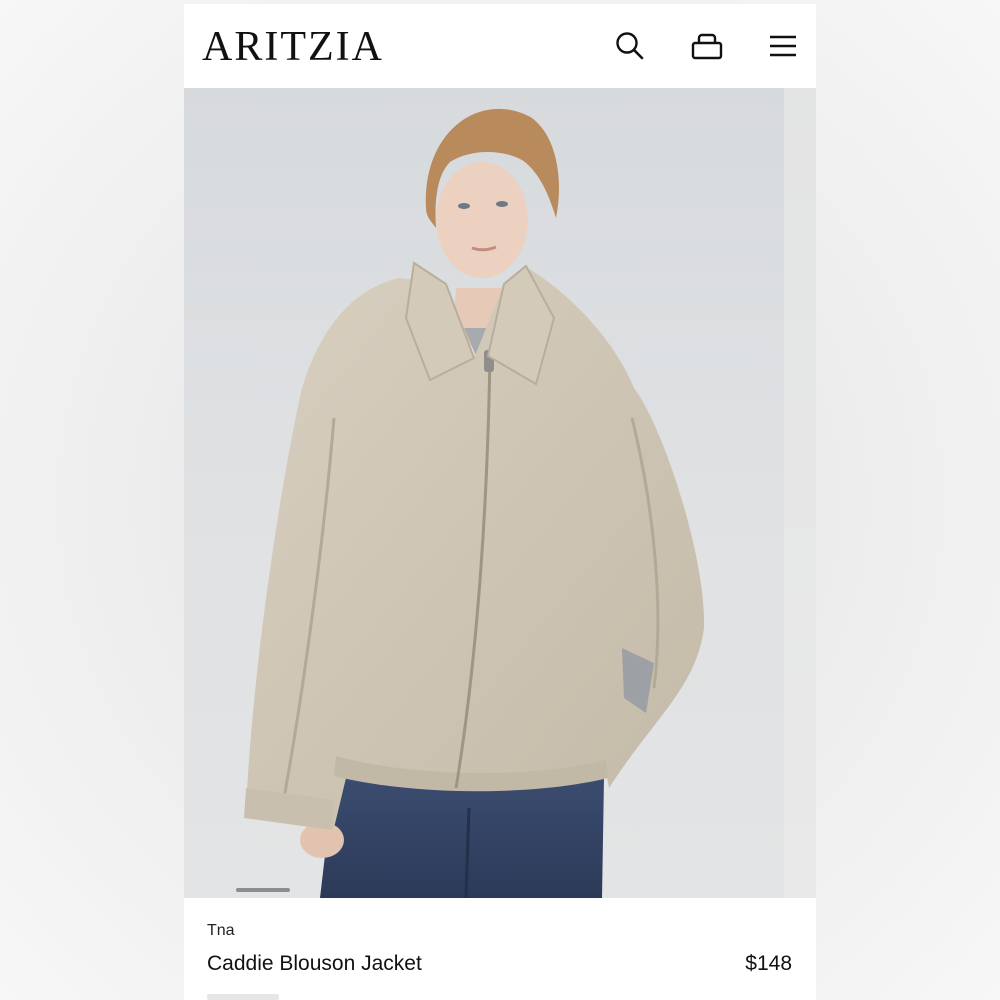 The height and width of the screenshot is (1000, 1000). What do you see at coordinates (630, 46) in the screenshot?
I see `search-icon` at bounding box center [630, 46].